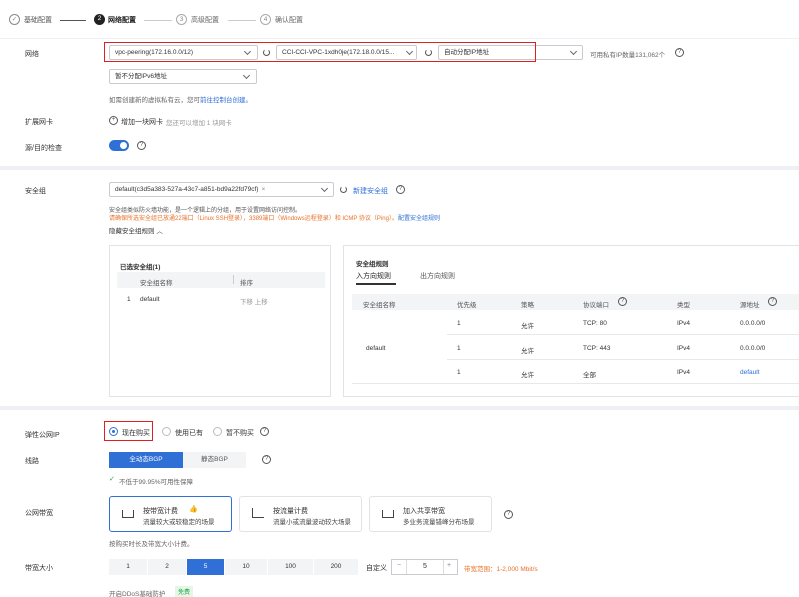 The image size is (799, 597). What do you see at coordinates (154, 100) in the screenshot?
I see `vpc-hint-text: 如需创建新的虚拟私有云，您可` at bounding box center [154, 100].